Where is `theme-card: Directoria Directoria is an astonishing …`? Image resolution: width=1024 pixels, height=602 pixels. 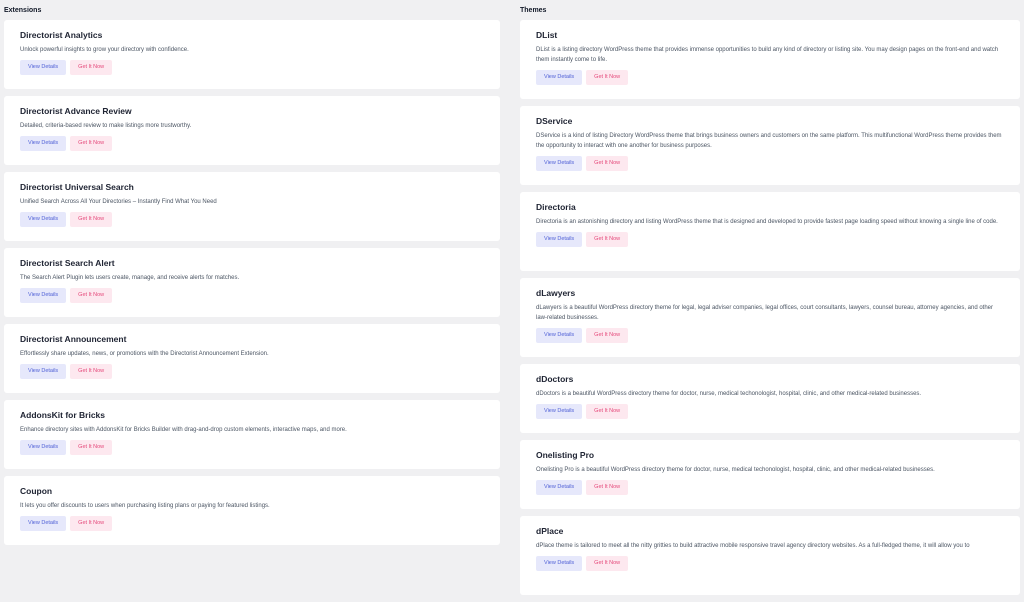 theme-card: Directoria Directoria is an astonishing … is located at coordinates (770, 231).